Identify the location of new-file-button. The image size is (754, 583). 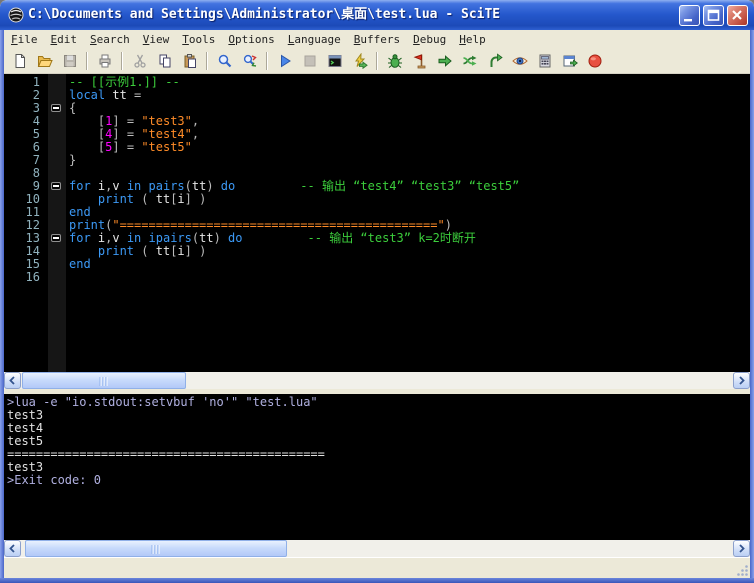
(19, 61).